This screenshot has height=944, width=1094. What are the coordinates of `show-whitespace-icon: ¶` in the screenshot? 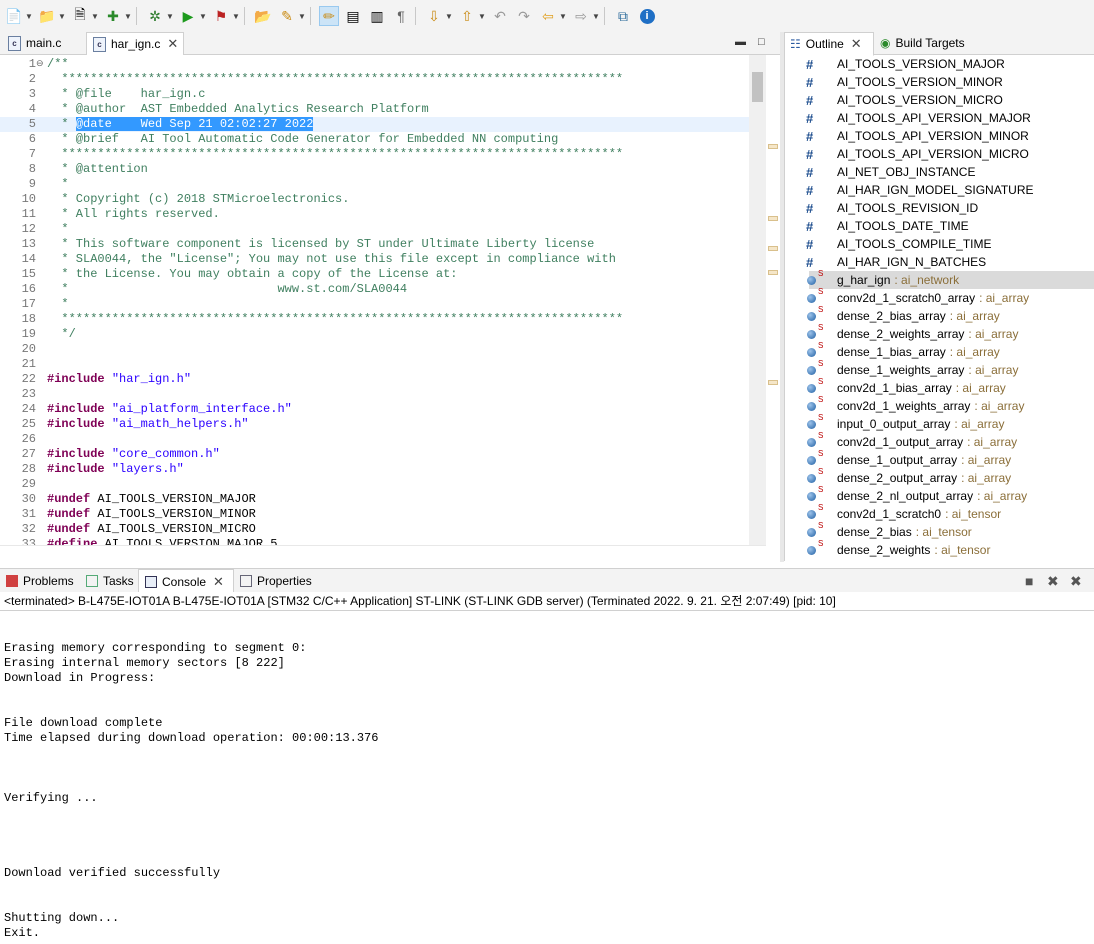 It's located at (401, 16).